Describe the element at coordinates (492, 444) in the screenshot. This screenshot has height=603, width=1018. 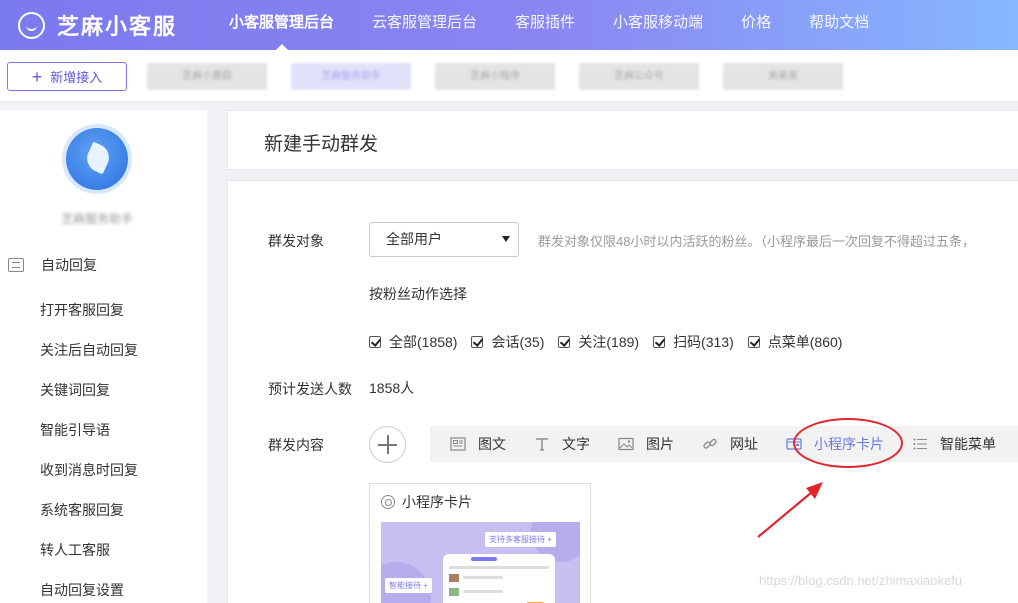
I see `tool-label: 图文` at that location.